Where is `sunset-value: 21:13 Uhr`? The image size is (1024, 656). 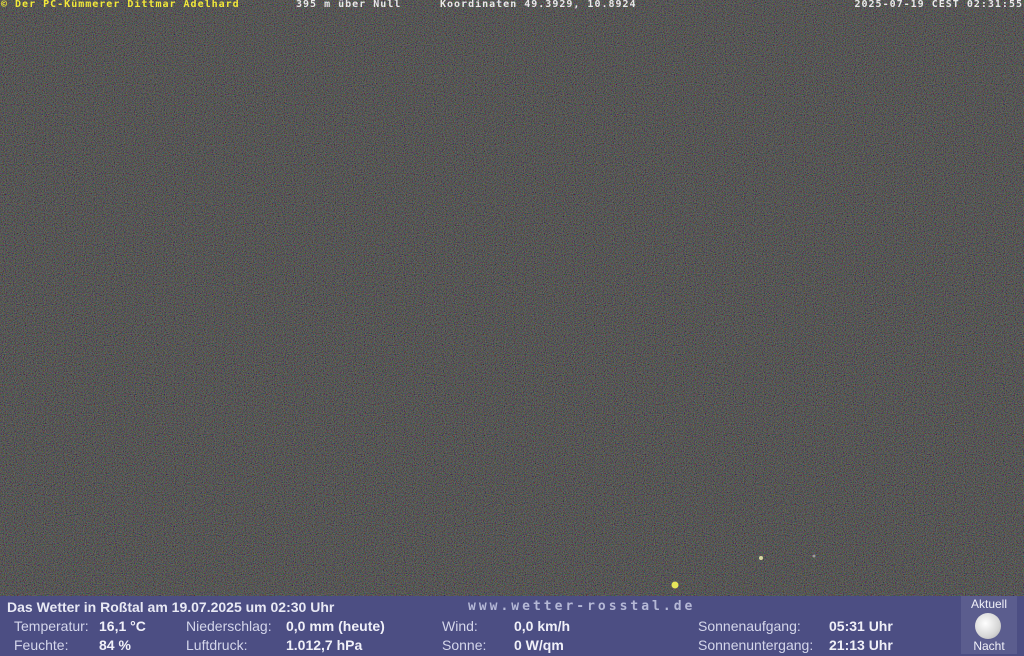 sunset-value: 21:13 Uhr is located at coordinates (861, 645).